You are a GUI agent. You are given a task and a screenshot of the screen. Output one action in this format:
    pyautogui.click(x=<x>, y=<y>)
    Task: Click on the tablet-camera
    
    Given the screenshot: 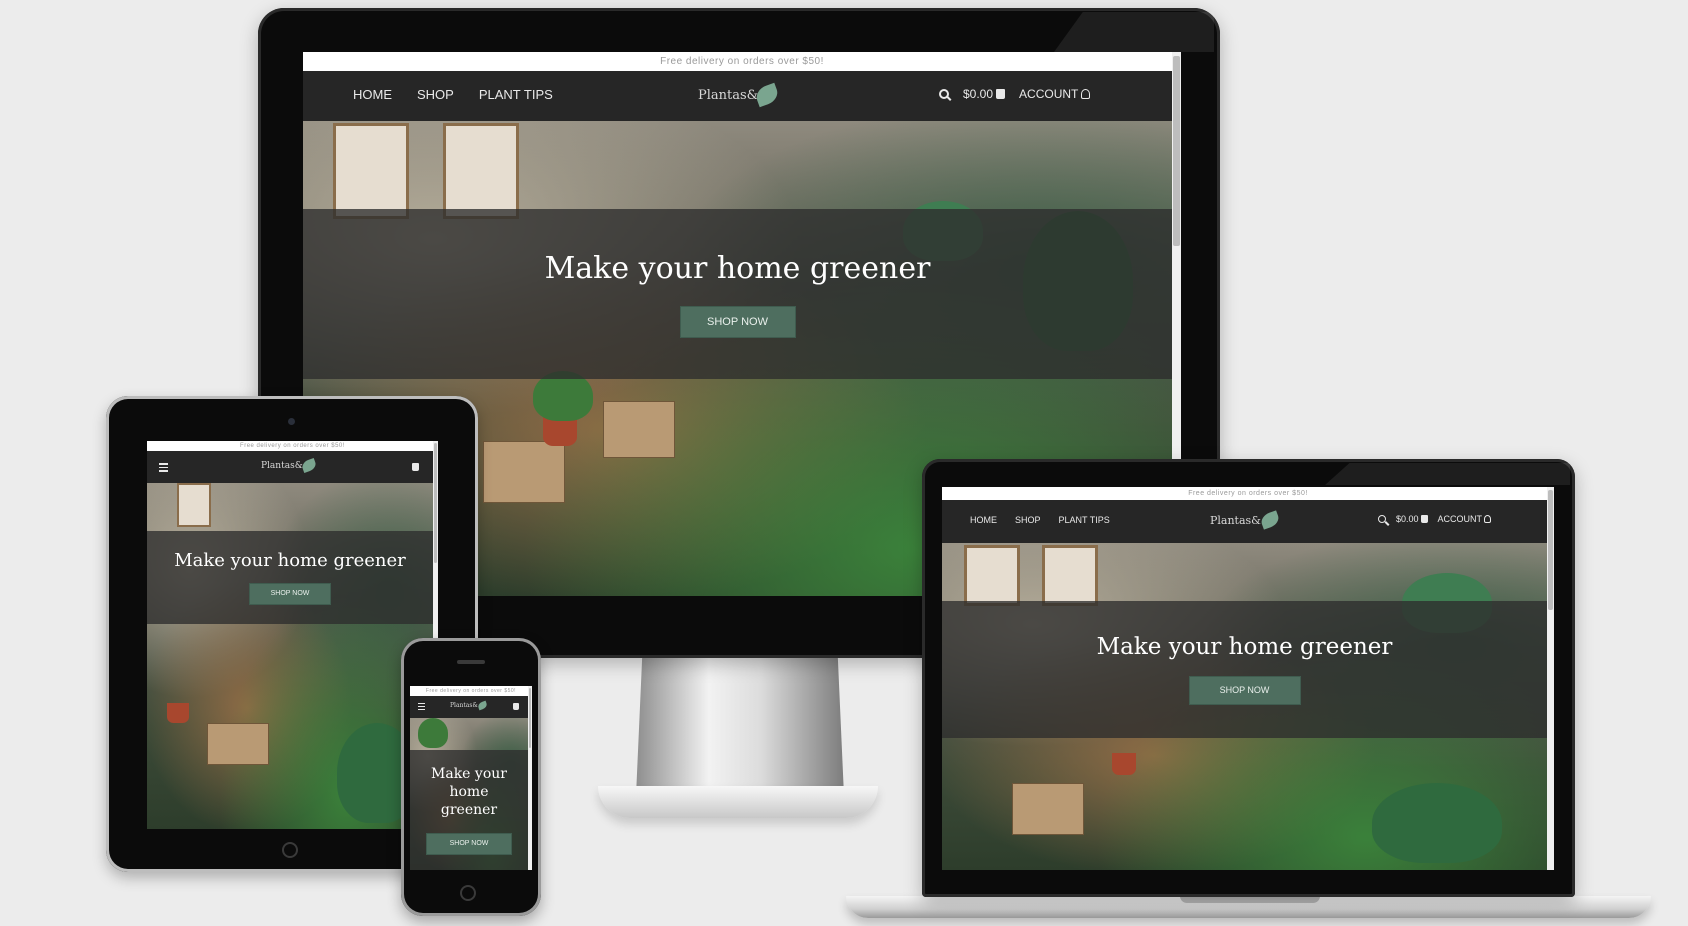 What is the action you would take?
    pyautogui.click(x=291, y=421)
    